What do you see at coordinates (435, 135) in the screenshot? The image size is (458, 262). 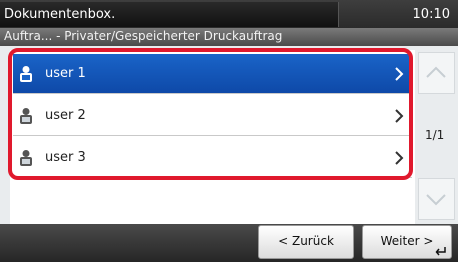 I see `page-indicator: 1/1` at bounding box center [435, 135].